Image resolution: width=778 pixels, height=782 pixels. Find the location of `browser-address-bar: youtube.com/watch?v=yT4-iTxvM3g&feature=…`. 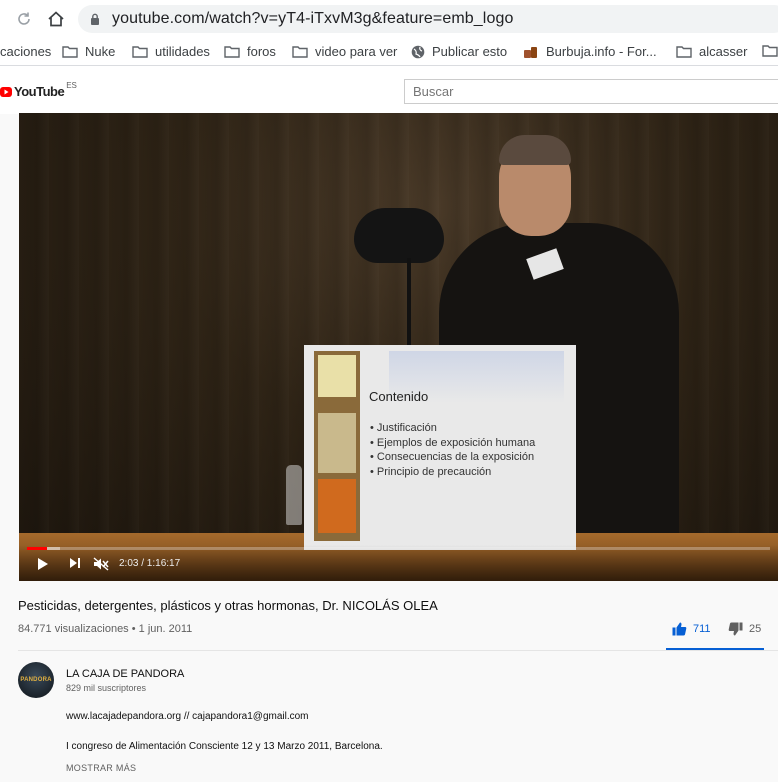

browser-address-bar: youtube.com/watch?v=yT4-iTxvM3g&feature=… is located at coordinates (389, 19).